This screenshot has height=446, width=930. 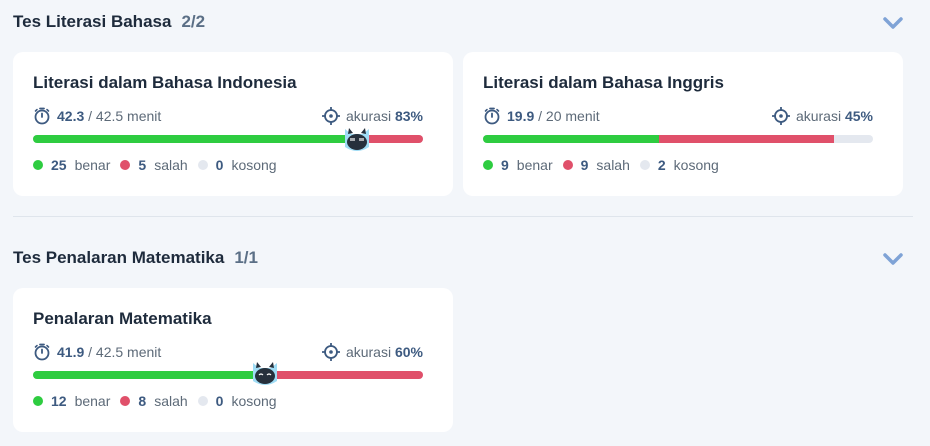 What do you see at coordinates (71, 401) in the screenshot?
I see `legend-benar: 12 benar` at bounding box center [71, 401].